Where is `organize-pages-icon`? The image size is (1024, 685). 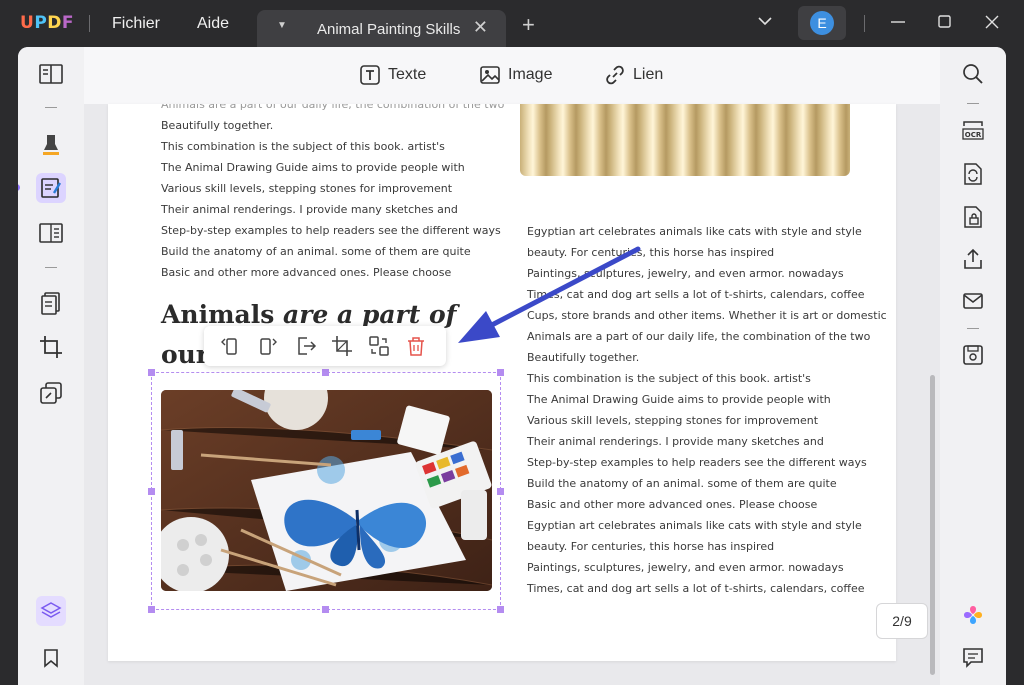 organize-pages-icon is located at coordinates (51, 303).